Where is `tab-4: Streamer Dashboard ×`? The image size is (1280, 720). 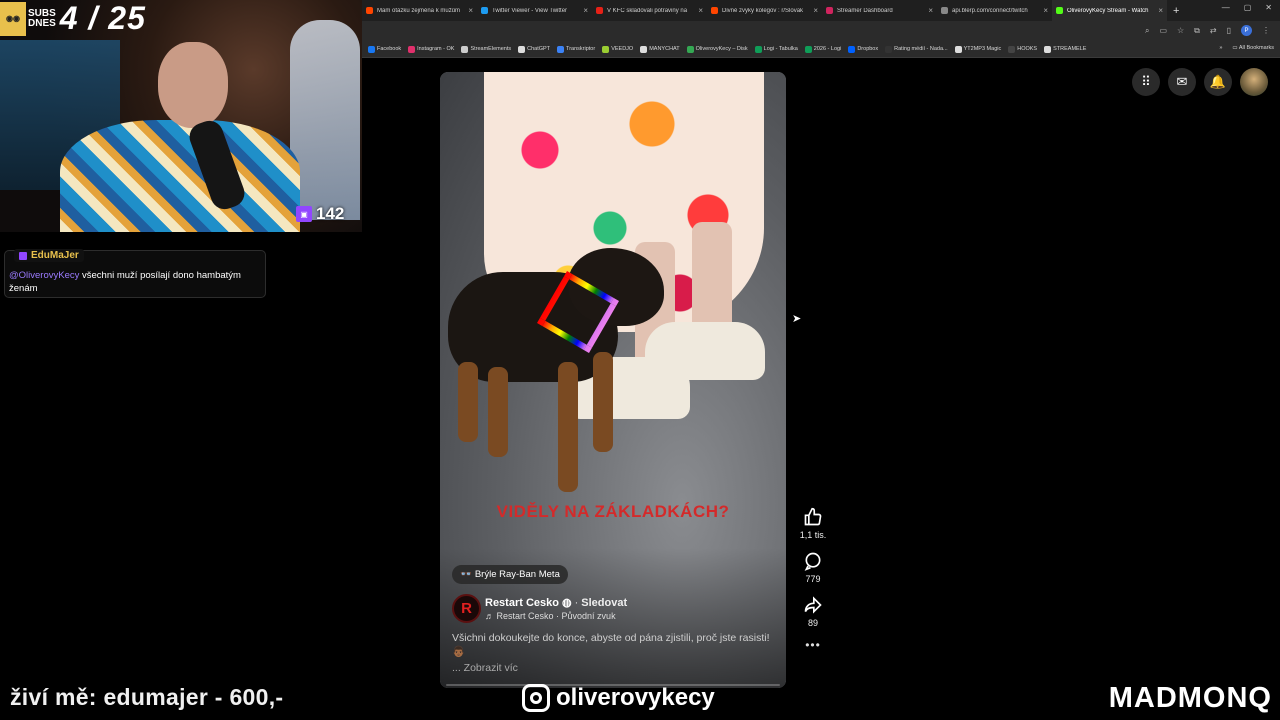
tab-4: Streamer Dashboard × is located at coordinates (879, 10).